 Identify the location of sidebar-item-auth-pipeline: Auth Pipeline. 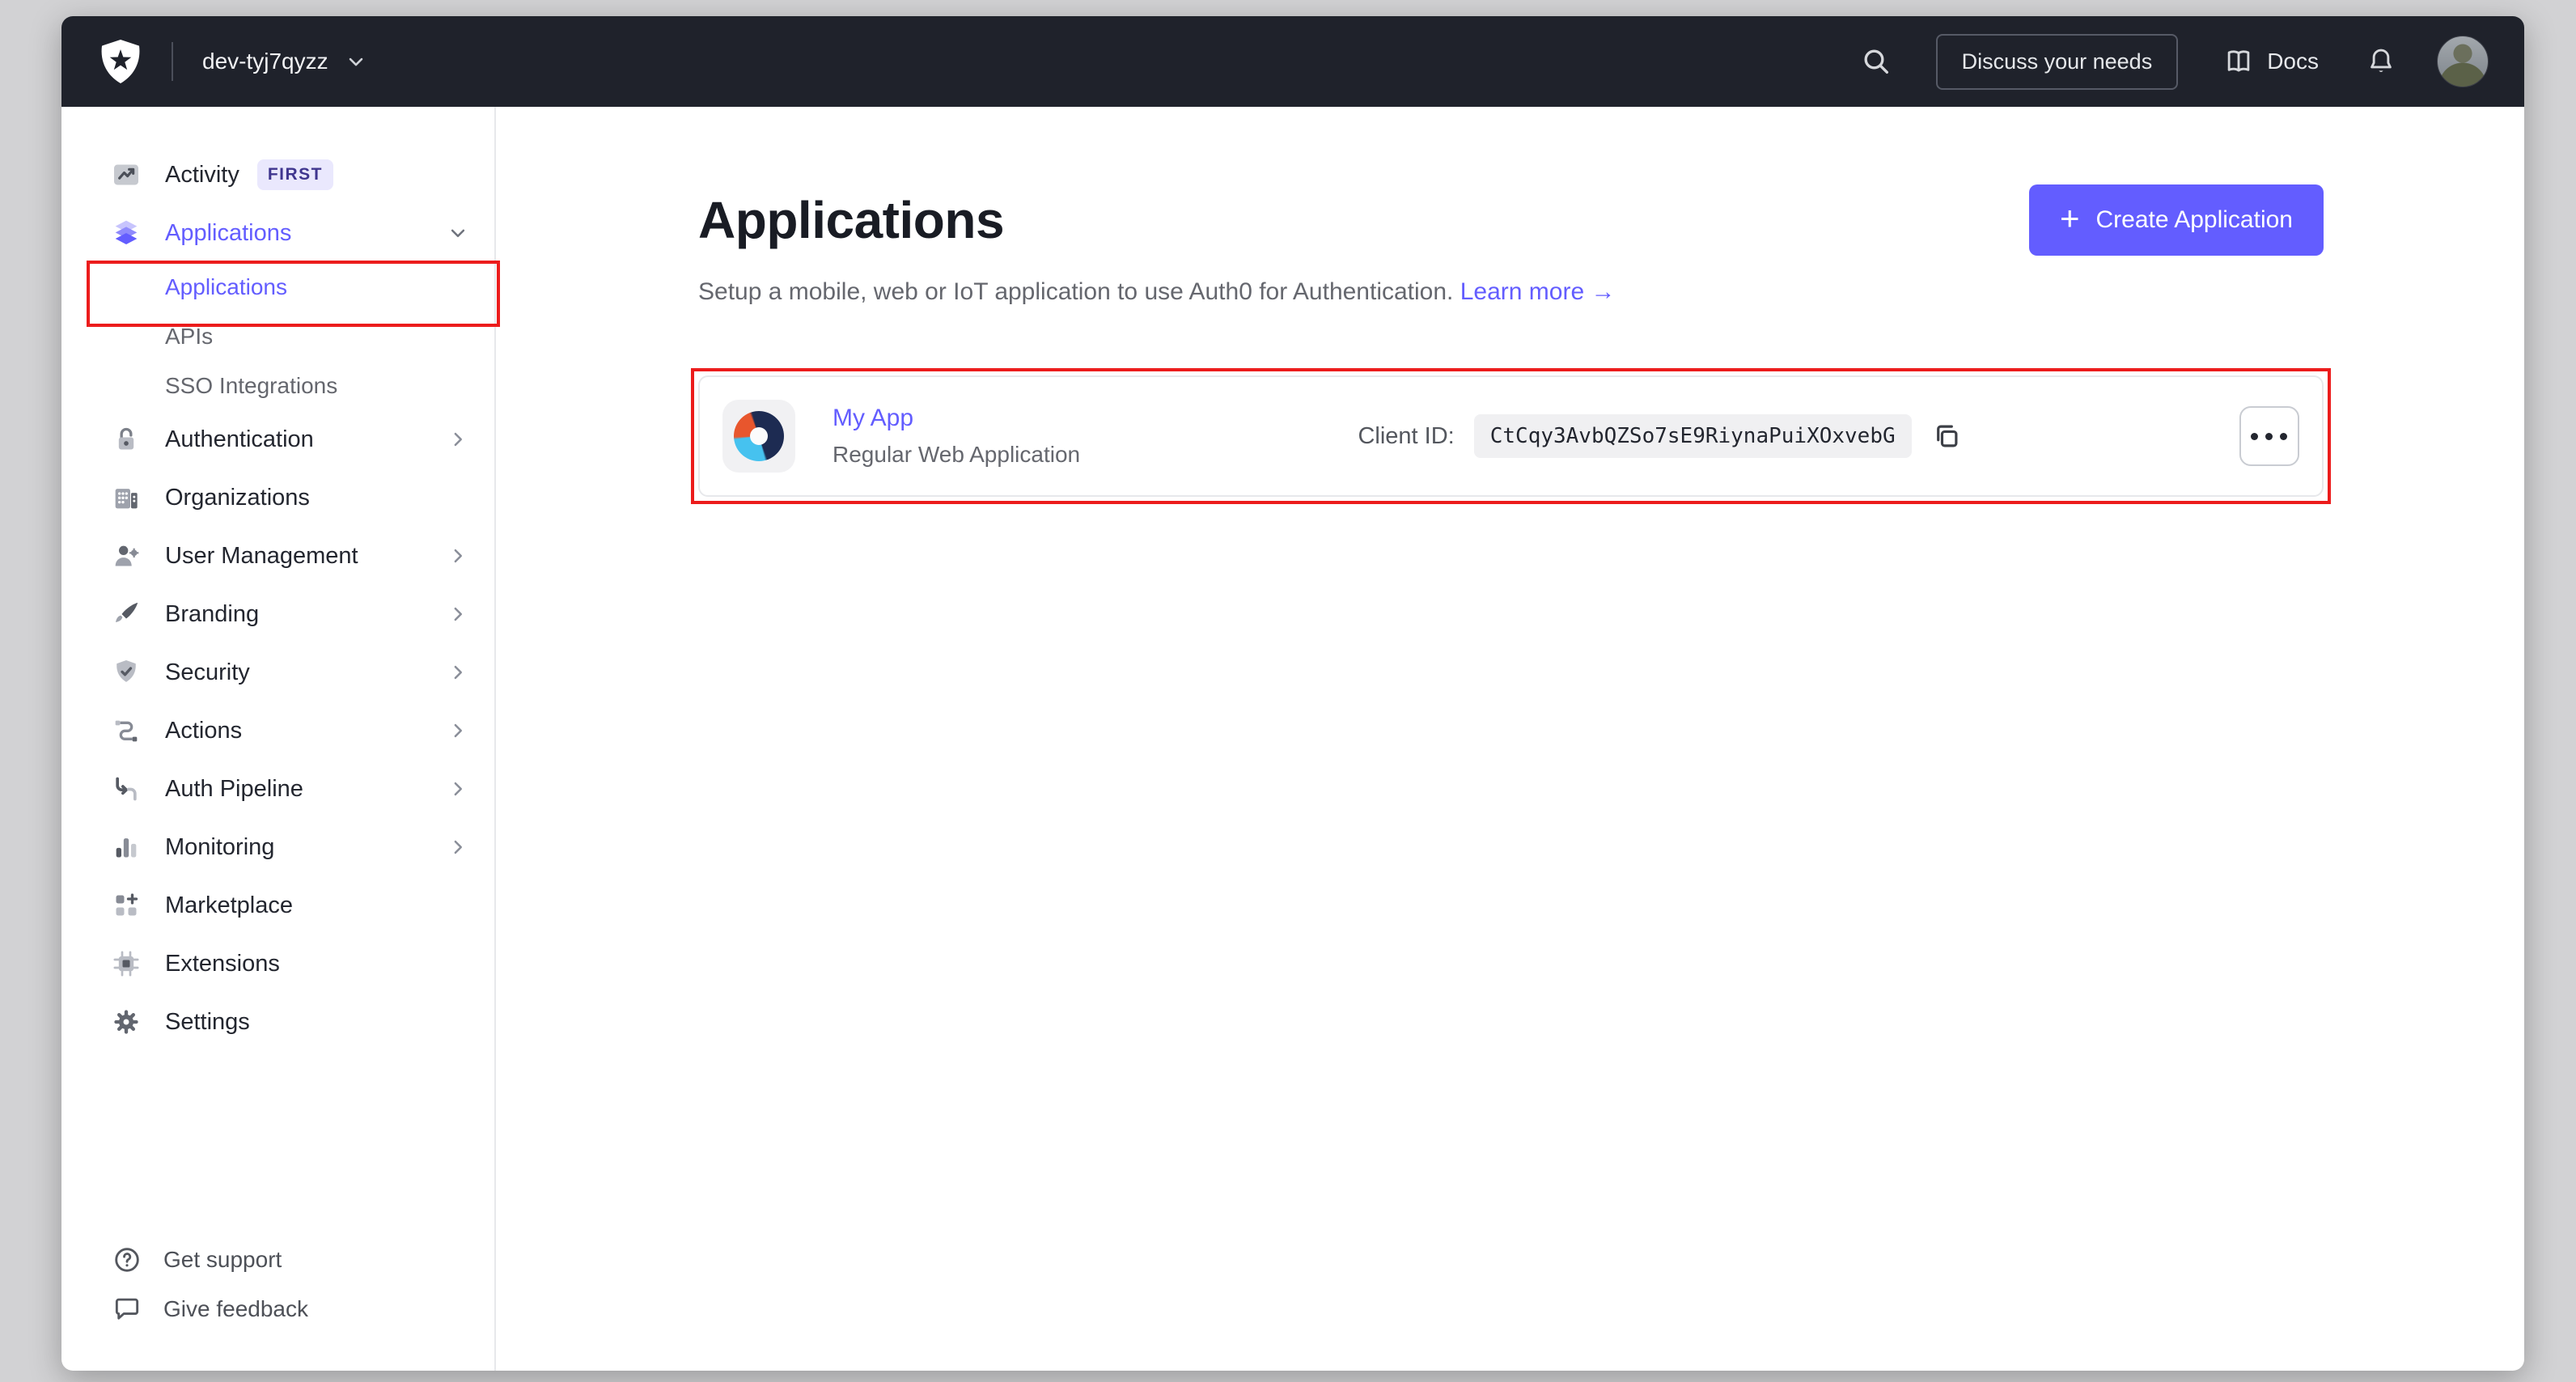
(277, 789).